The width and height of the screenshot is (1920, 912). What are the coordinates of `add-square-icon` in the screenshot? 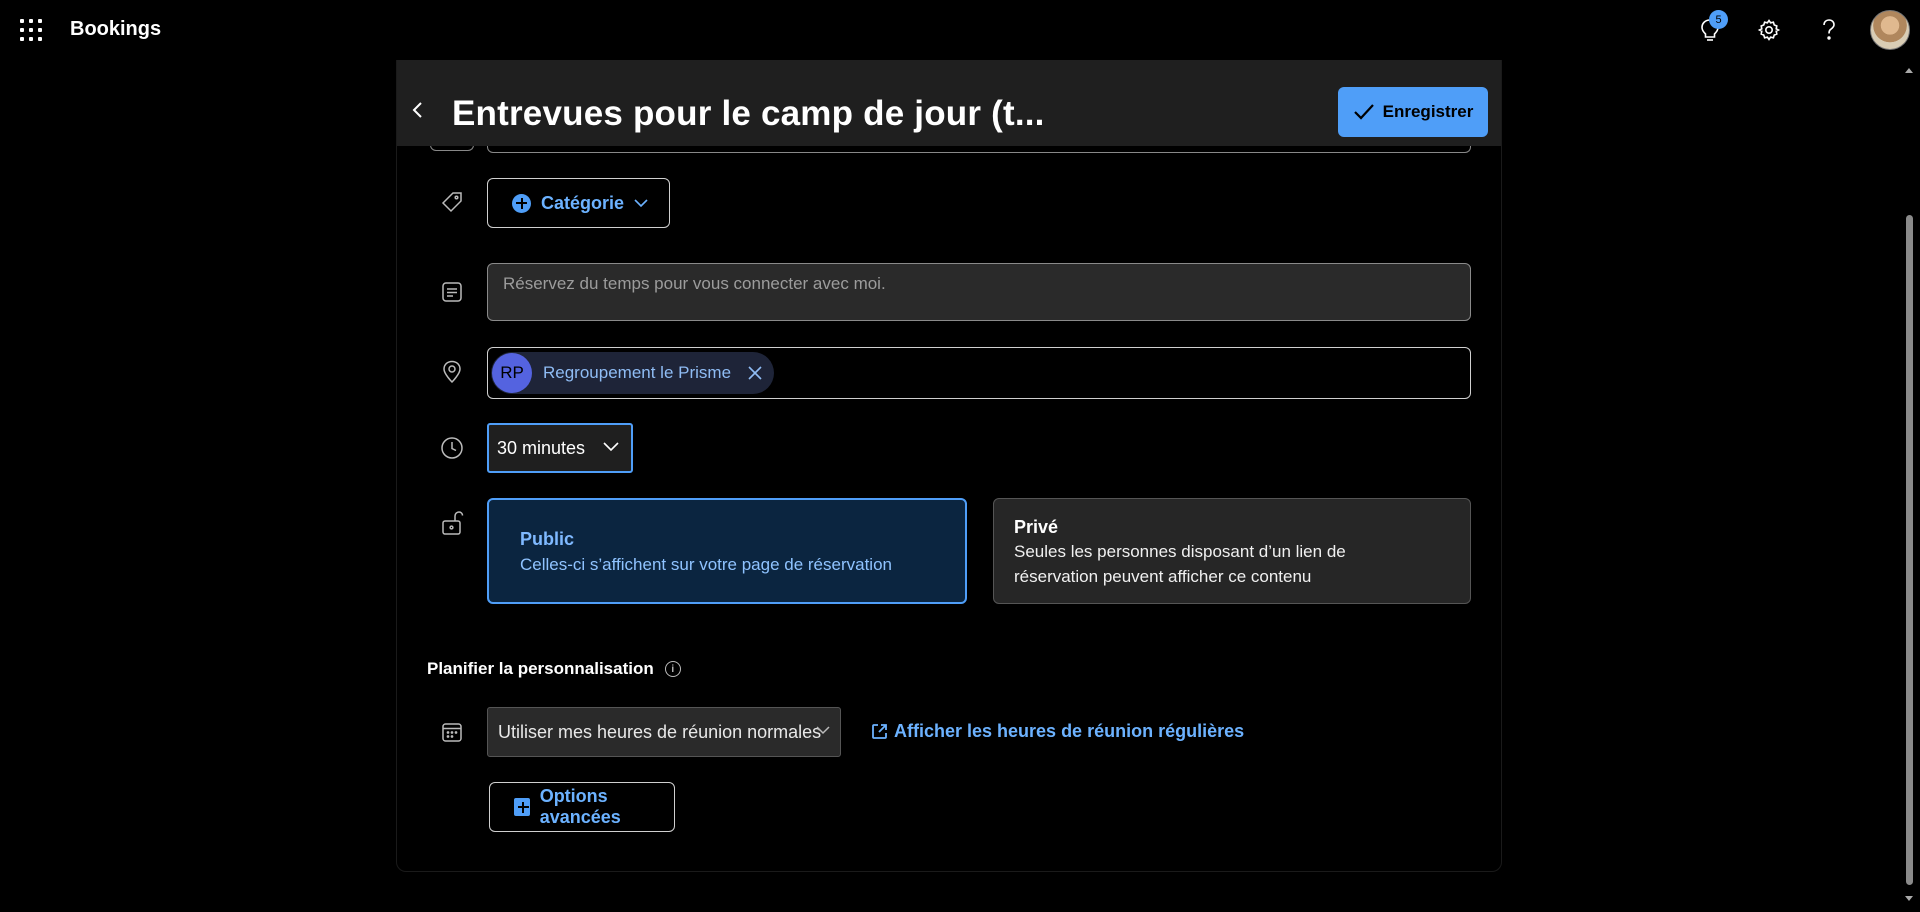 It's located at (522, 807).